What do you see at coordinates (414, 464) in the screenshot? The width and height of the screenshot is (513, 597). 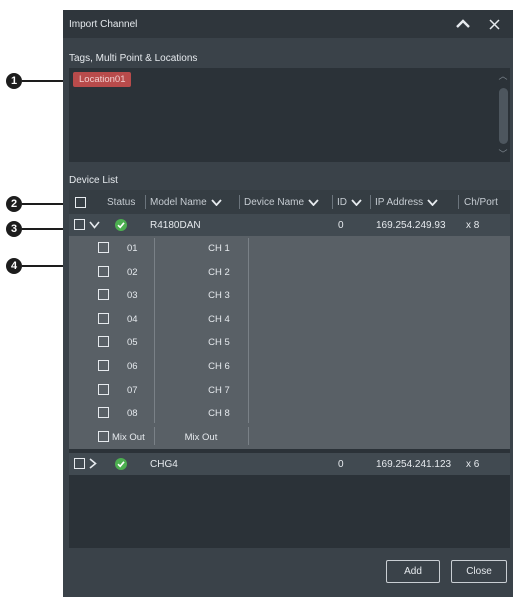 I see `device-ip: 169.254.241.123` at bounding box center [414, 464].